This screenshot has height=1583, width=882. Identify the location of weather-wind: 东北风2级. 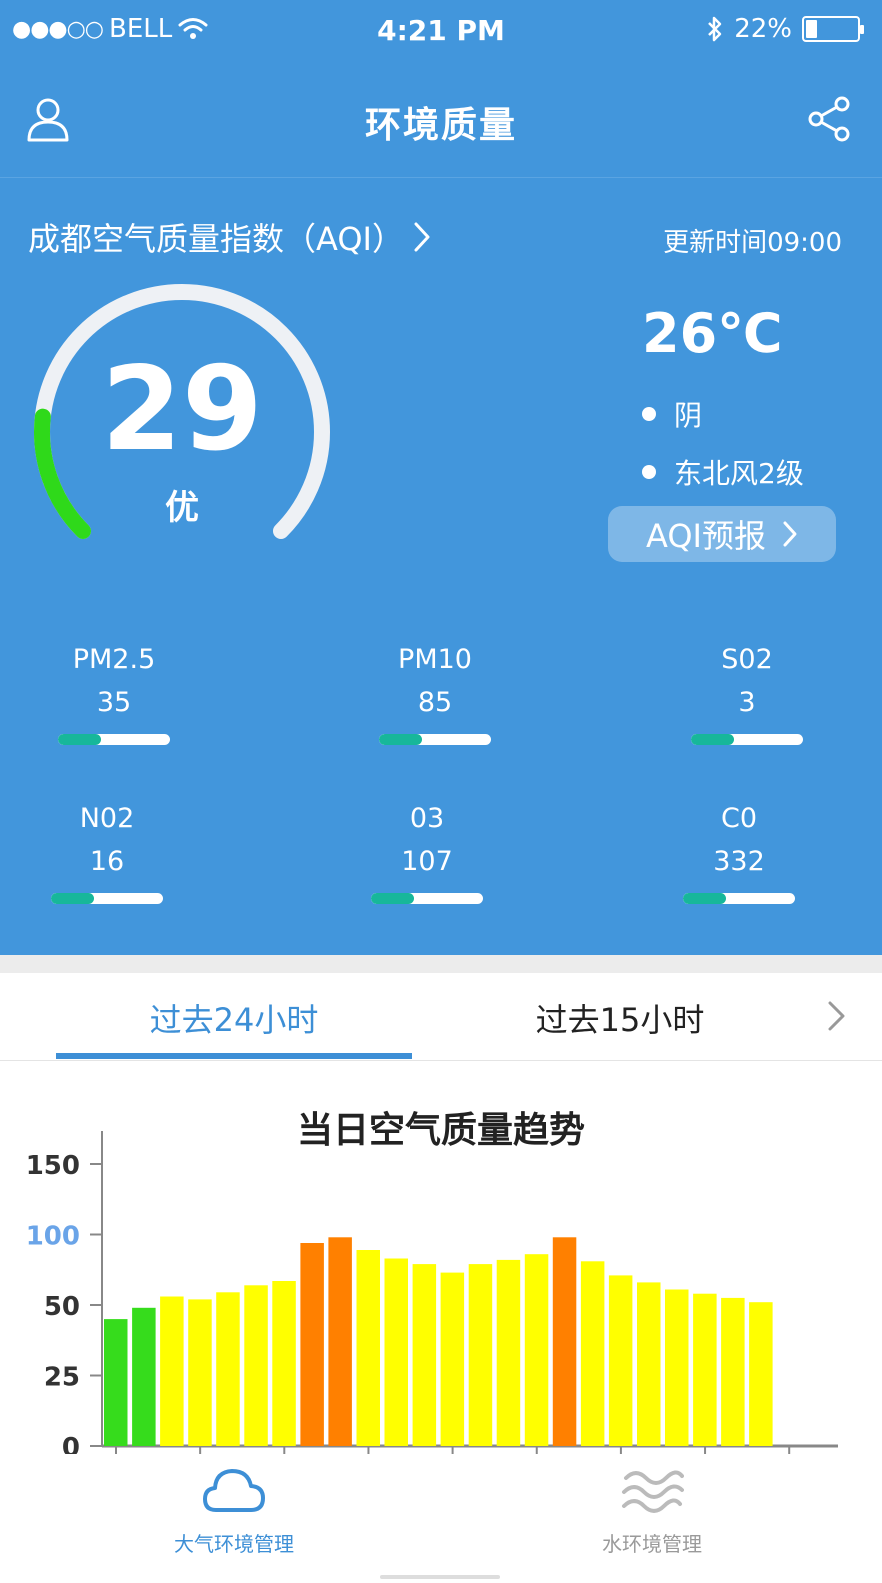
(739, 473).